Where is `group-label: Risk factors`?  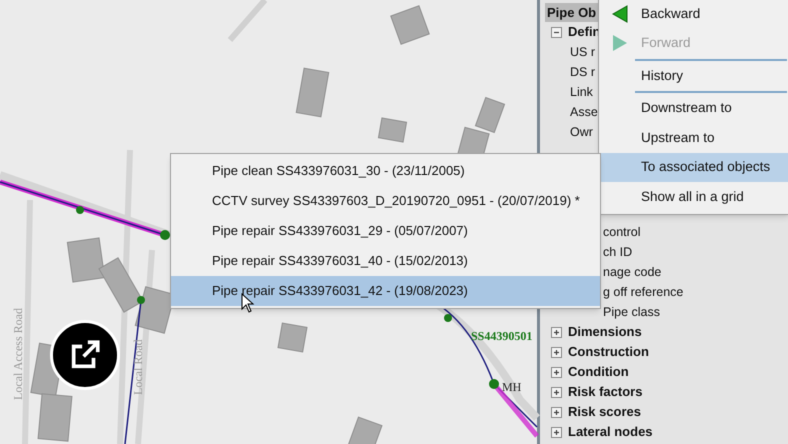 group-label: Risk factors is located at coordinates (605, 392).